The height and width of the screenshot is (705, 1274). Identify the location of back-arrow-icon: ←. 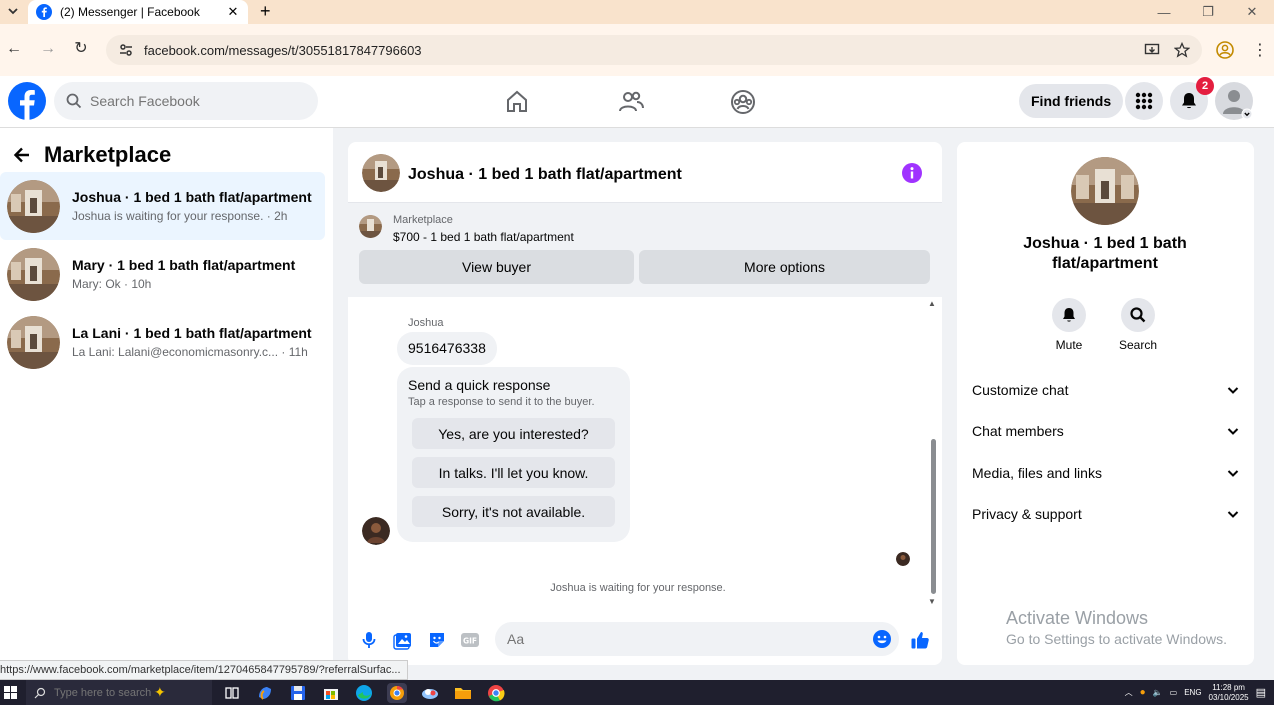
(14, 49).